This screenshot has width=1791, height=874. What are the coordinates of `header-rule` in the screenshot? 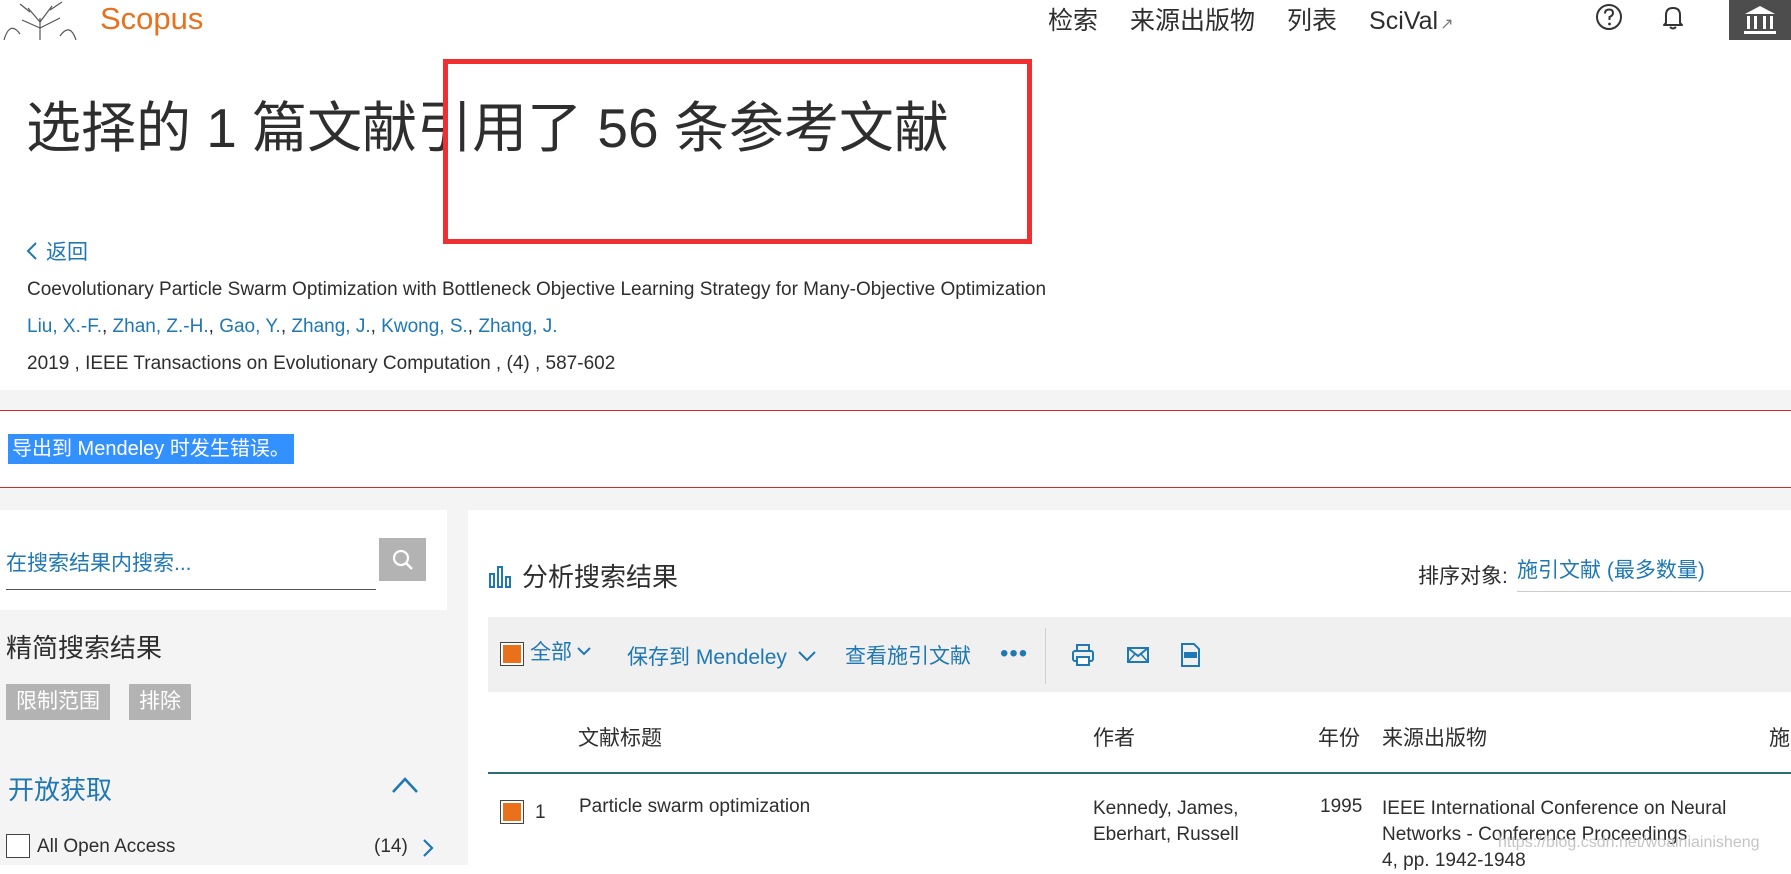 It's located at (1139, 773).